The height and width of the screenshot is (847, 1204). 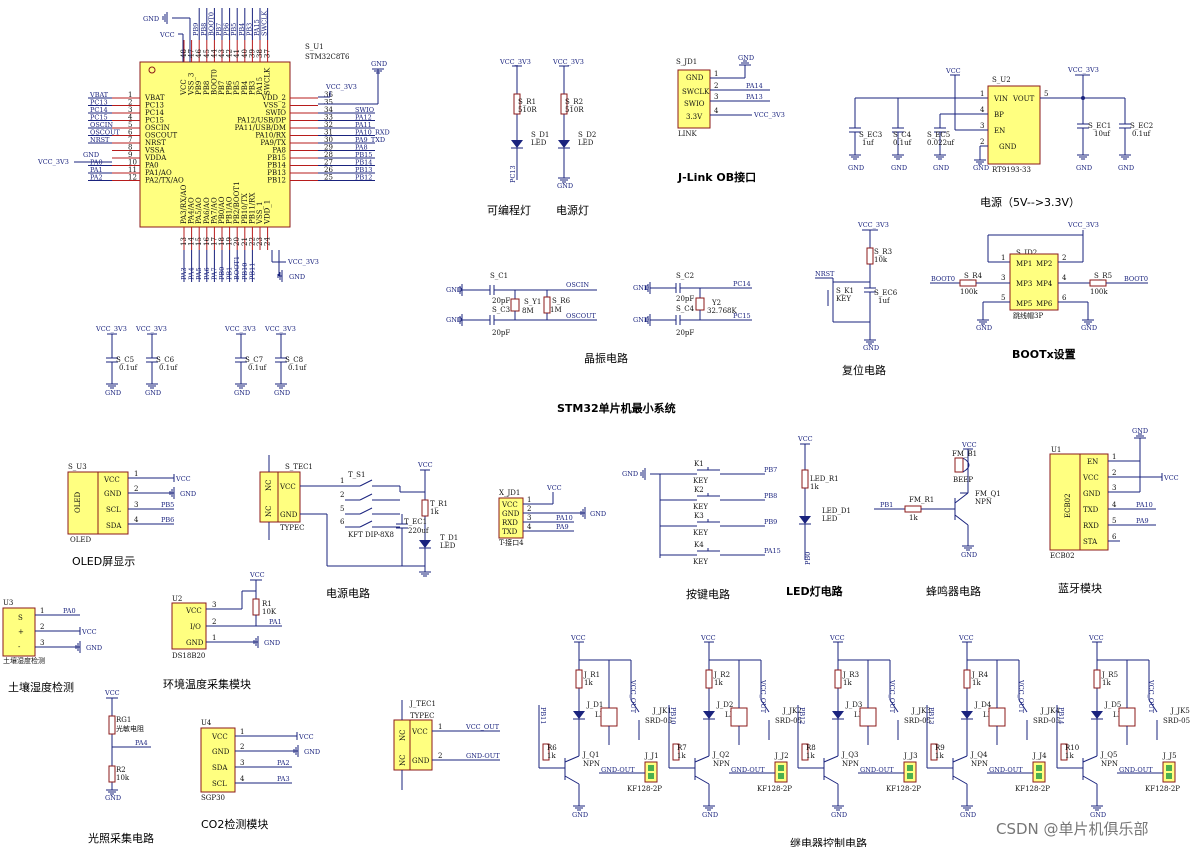 I want to click on reg-ec2: S_EC2, so click(x=1141, y=126).